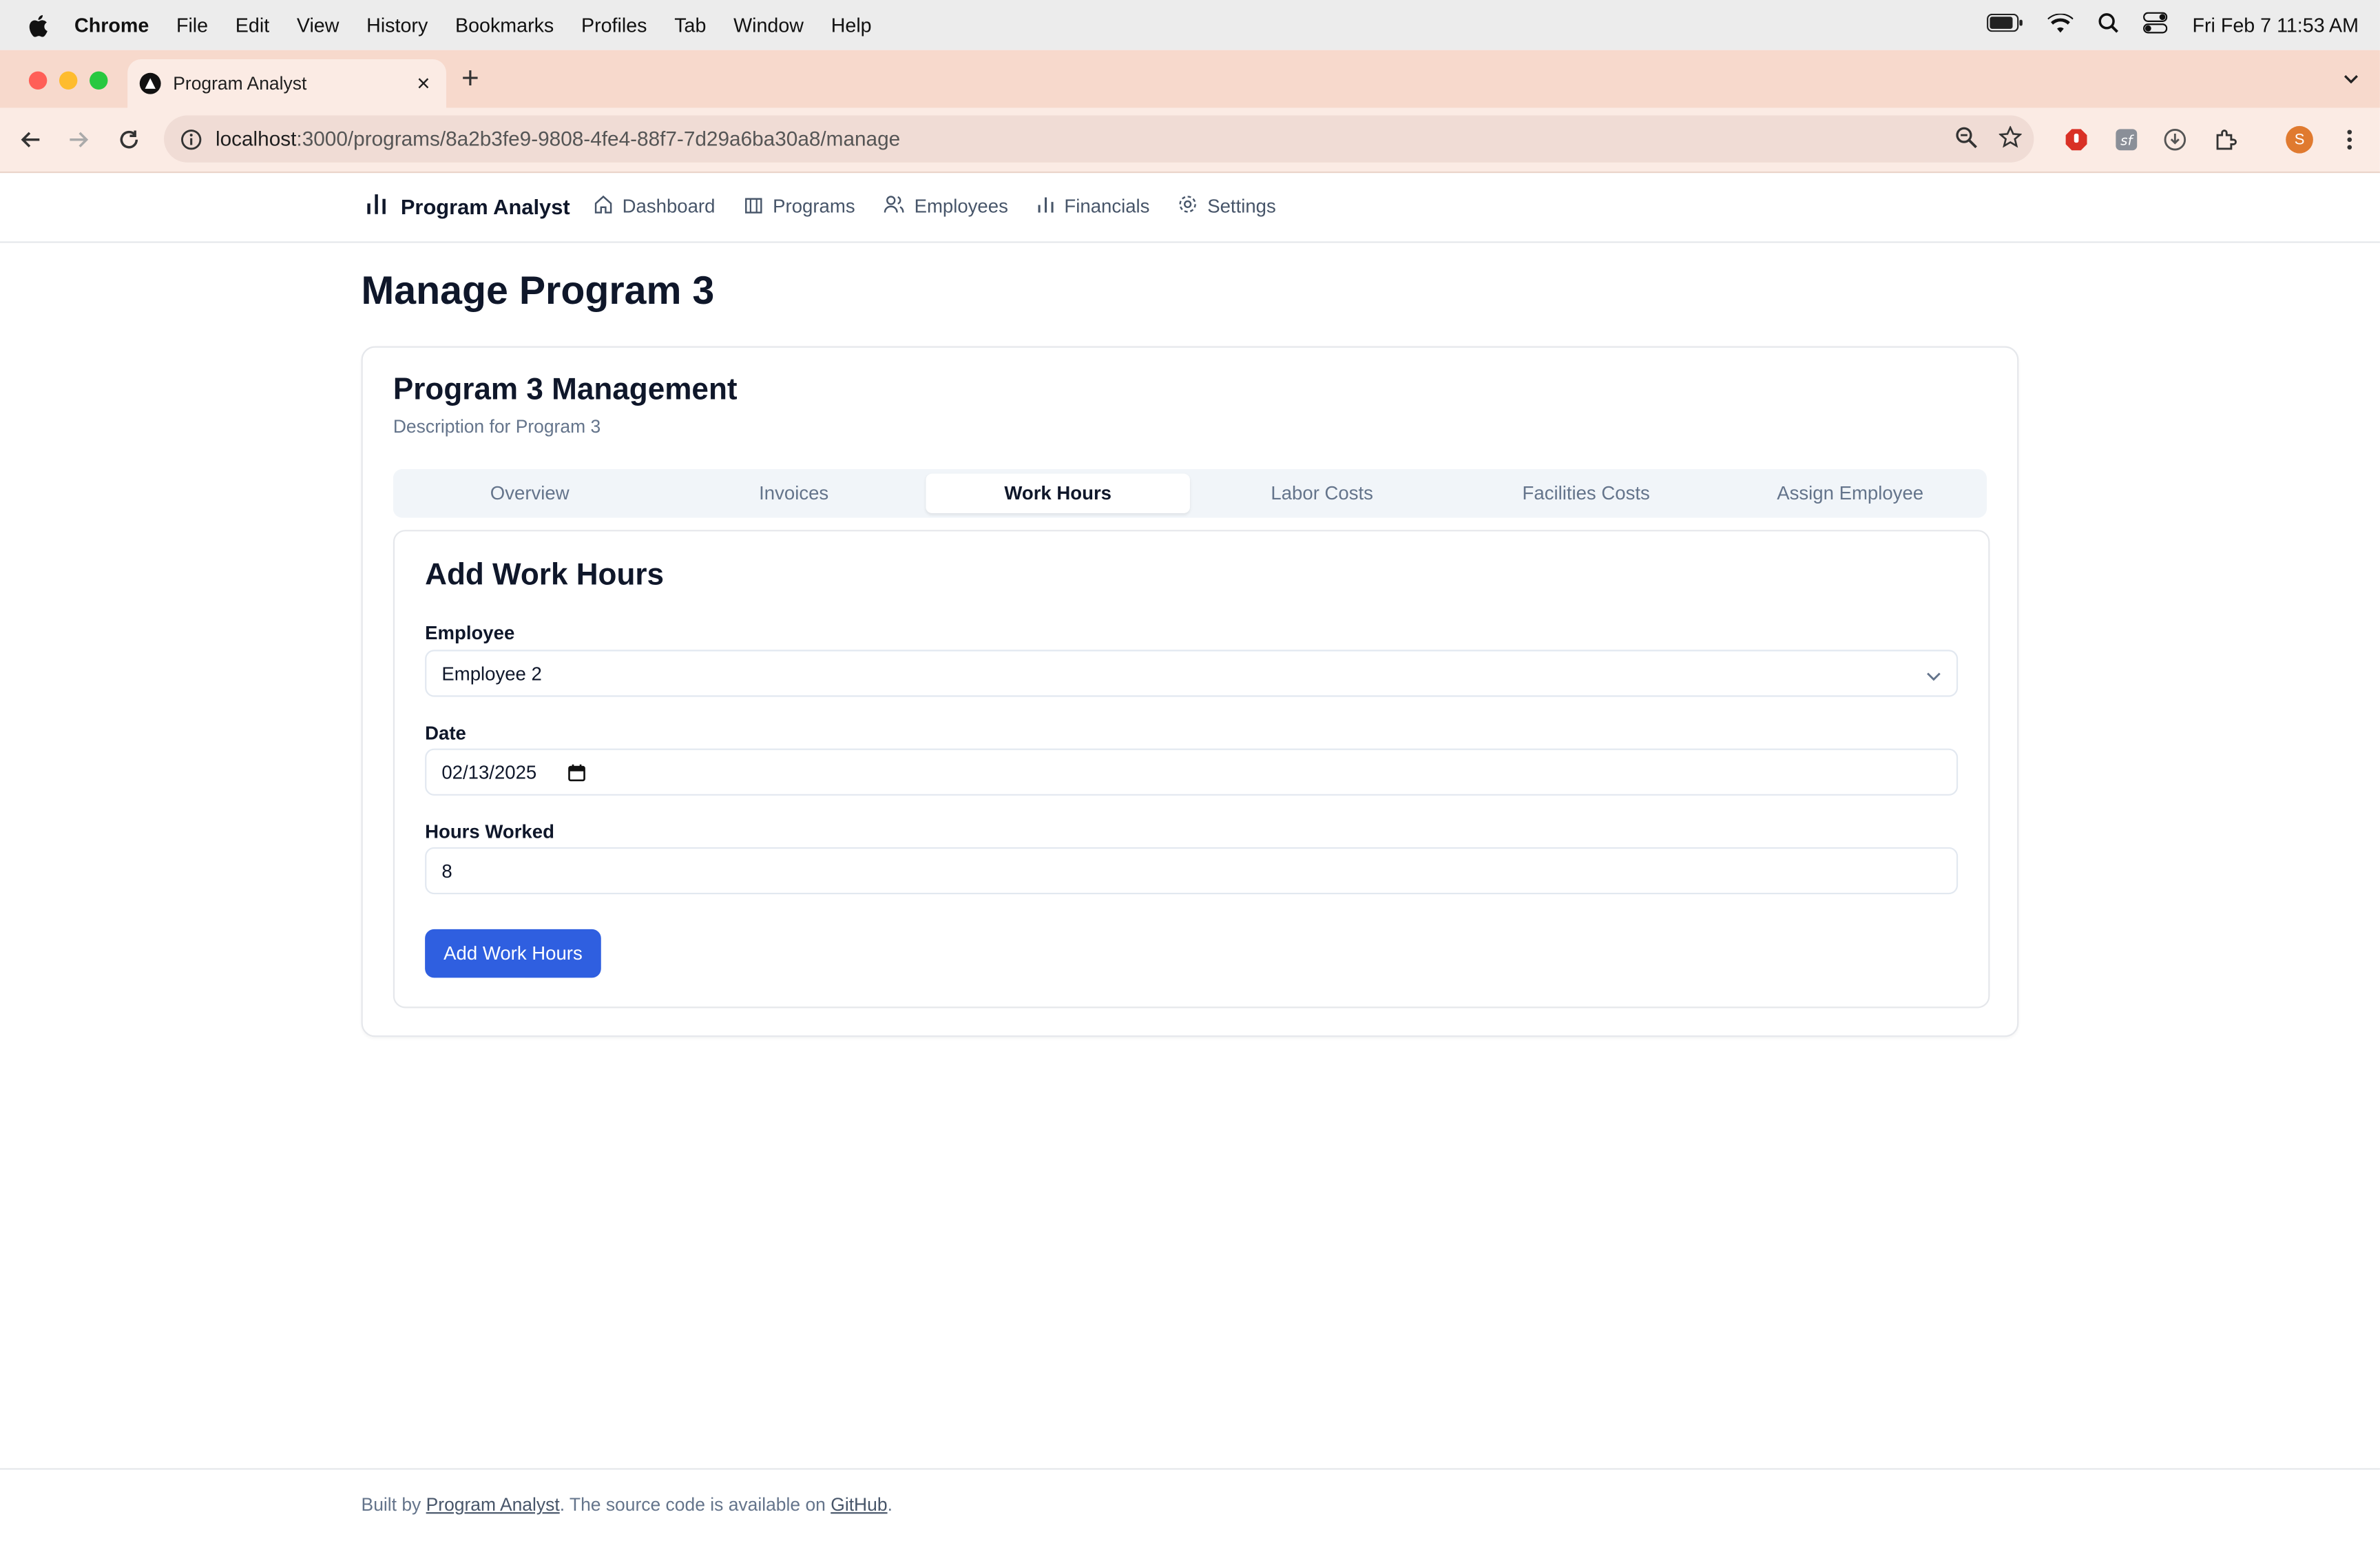  I want to click on employee-label: Employee, so click(470, 633).